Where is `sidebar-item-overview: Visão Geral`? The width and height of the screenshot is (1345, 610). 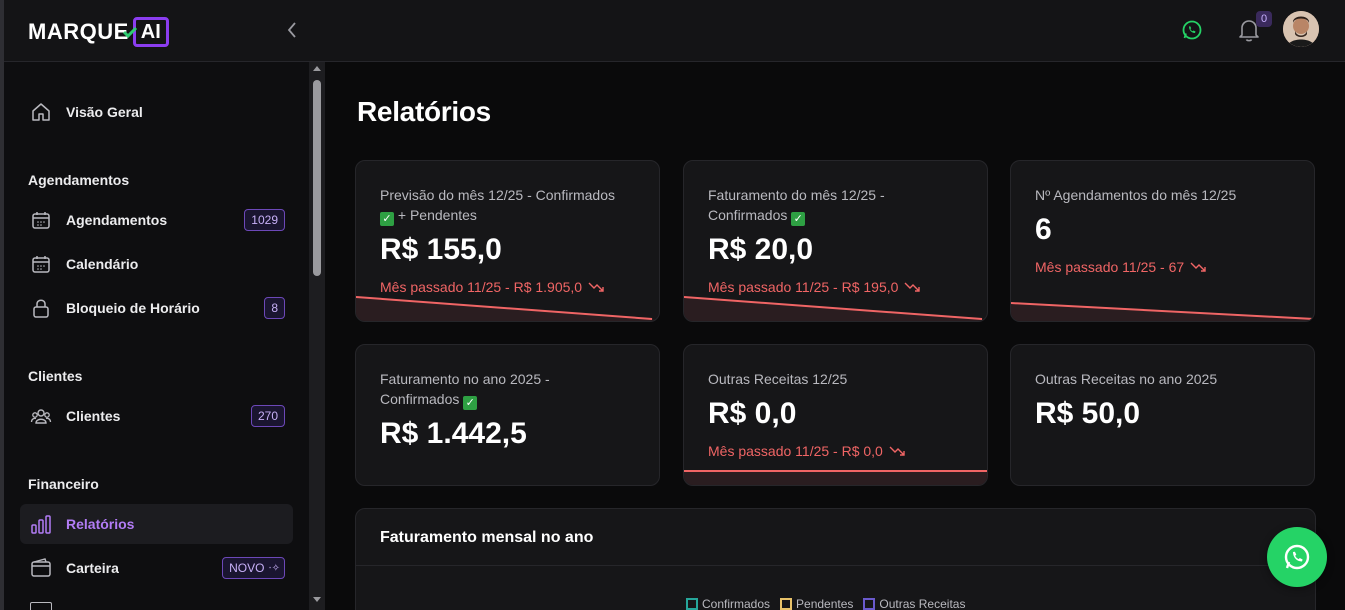
sidebar-item-overview: Visão Geral is located at coordinates (156, 112).